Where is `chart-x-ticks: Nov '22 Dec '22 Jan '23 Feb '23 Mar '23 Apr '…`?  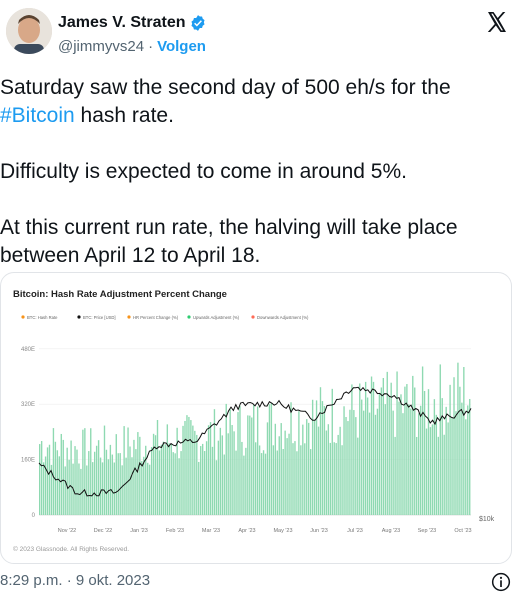 chart-x-ticks: Nov '22 Dec '22 Jan '23 Feb '23 Mar '23 Apr '… is located at coordinates (265, 531).